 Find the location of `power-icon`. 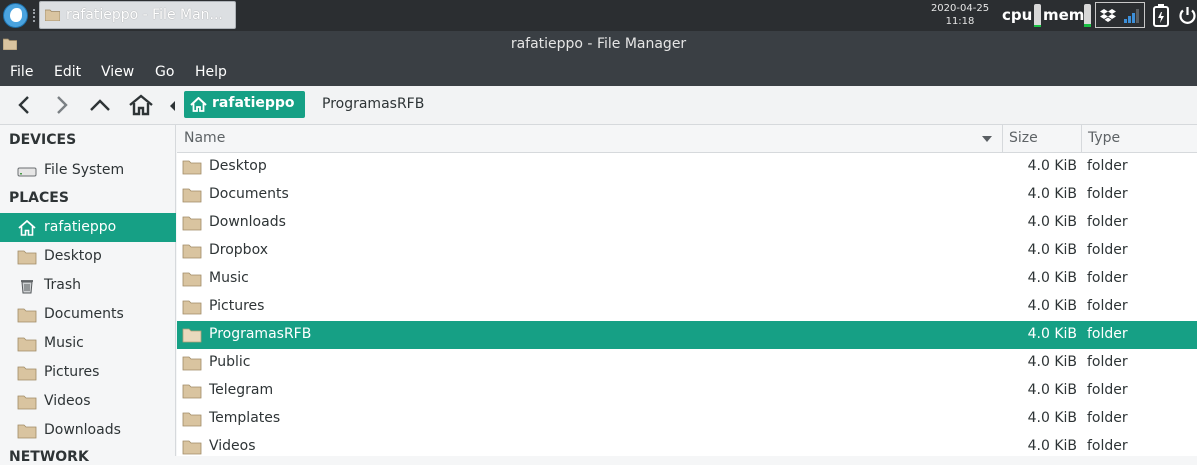

power-icon is located at coordinates (1187, 15).